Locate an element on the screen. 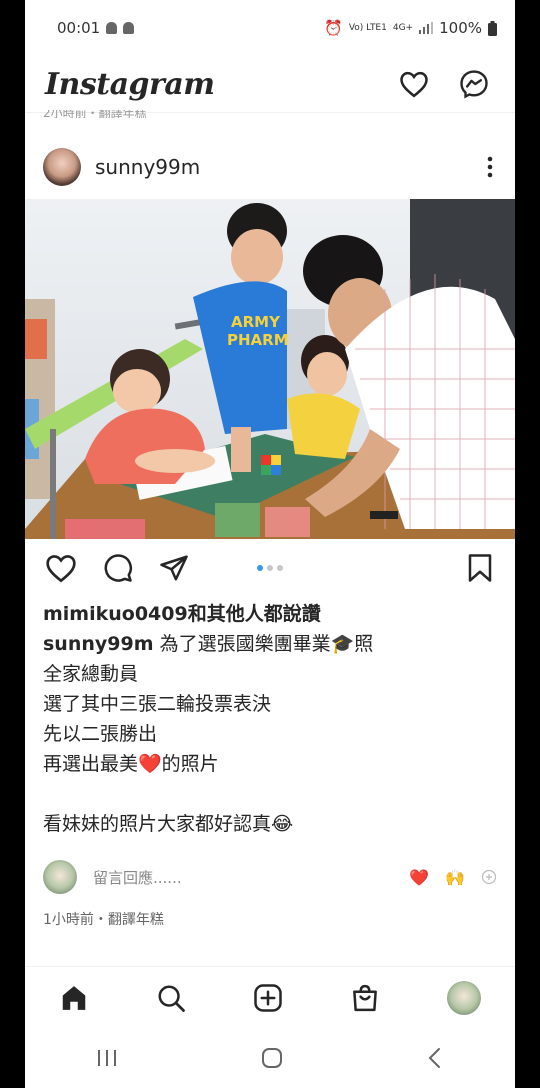  caption-line: 為了選張國樂團畢業🎓照 is located at coordinates (266, 644).